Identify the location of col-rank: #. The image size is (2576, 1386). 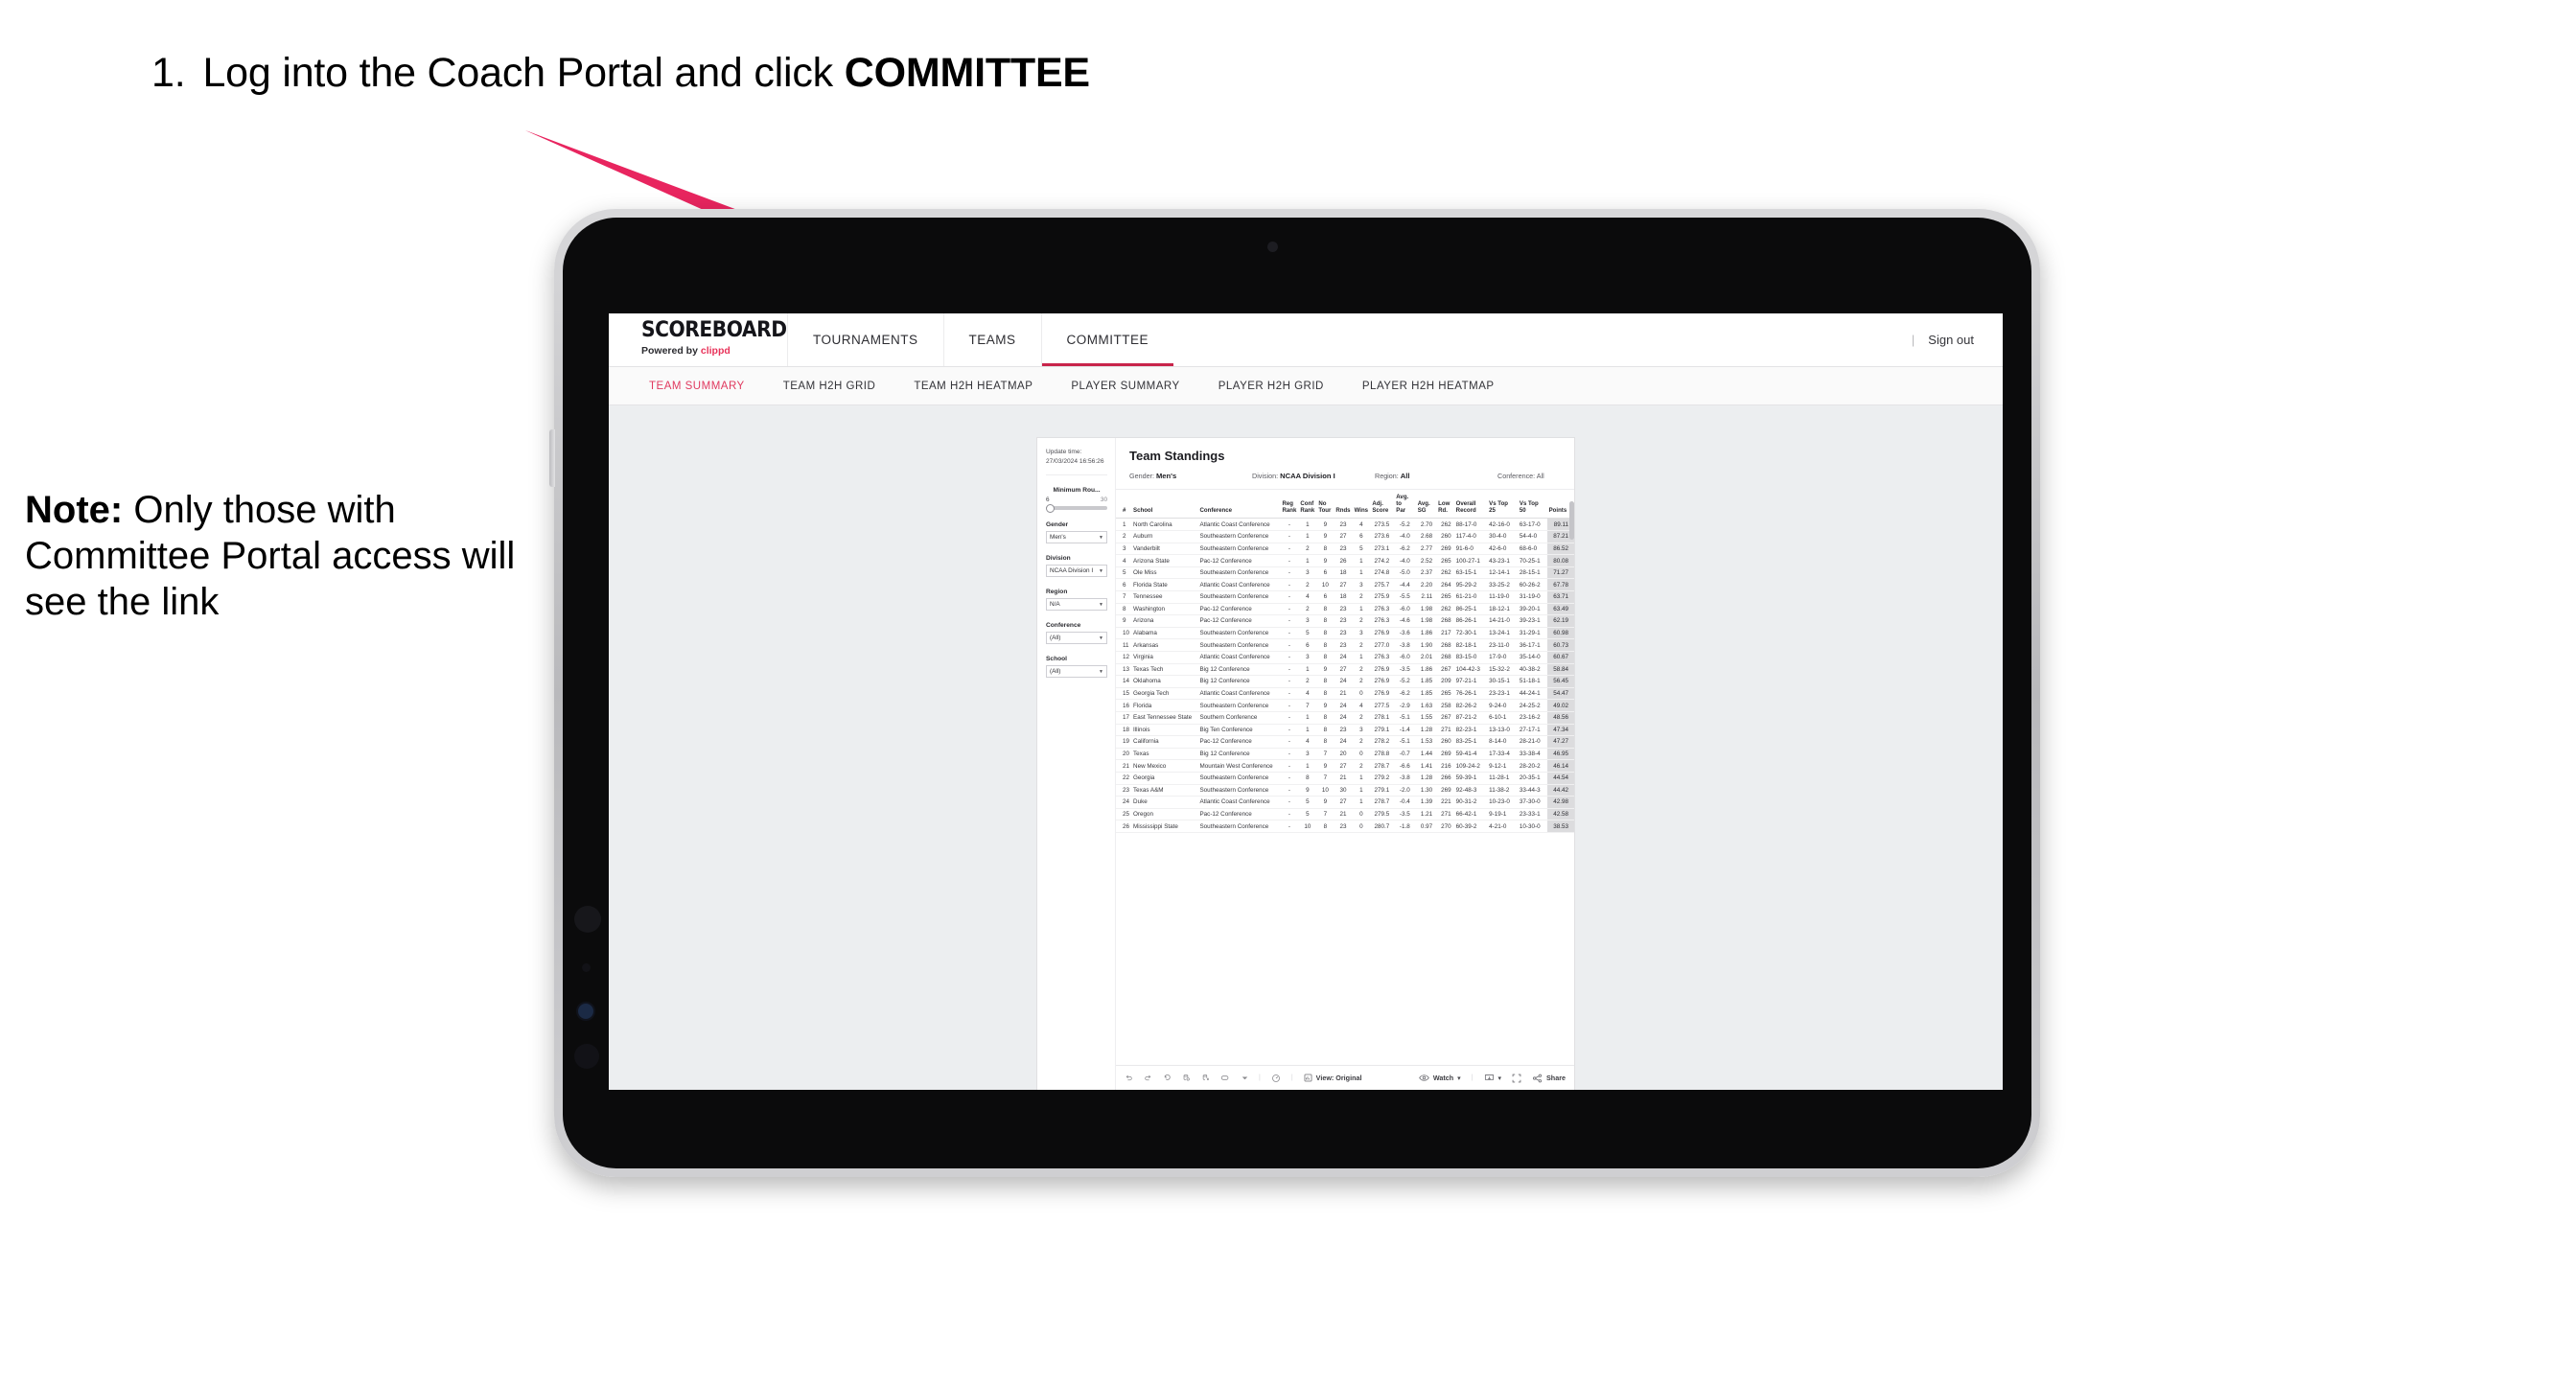
(1124, 505).